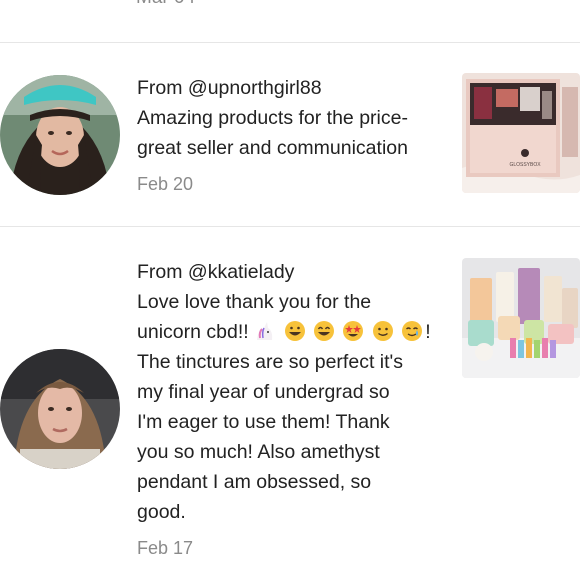  What do you see at coordinates (165, 548) in the screenshot?
I see `review-date: Feb 17` at bounding box center [165, 548].